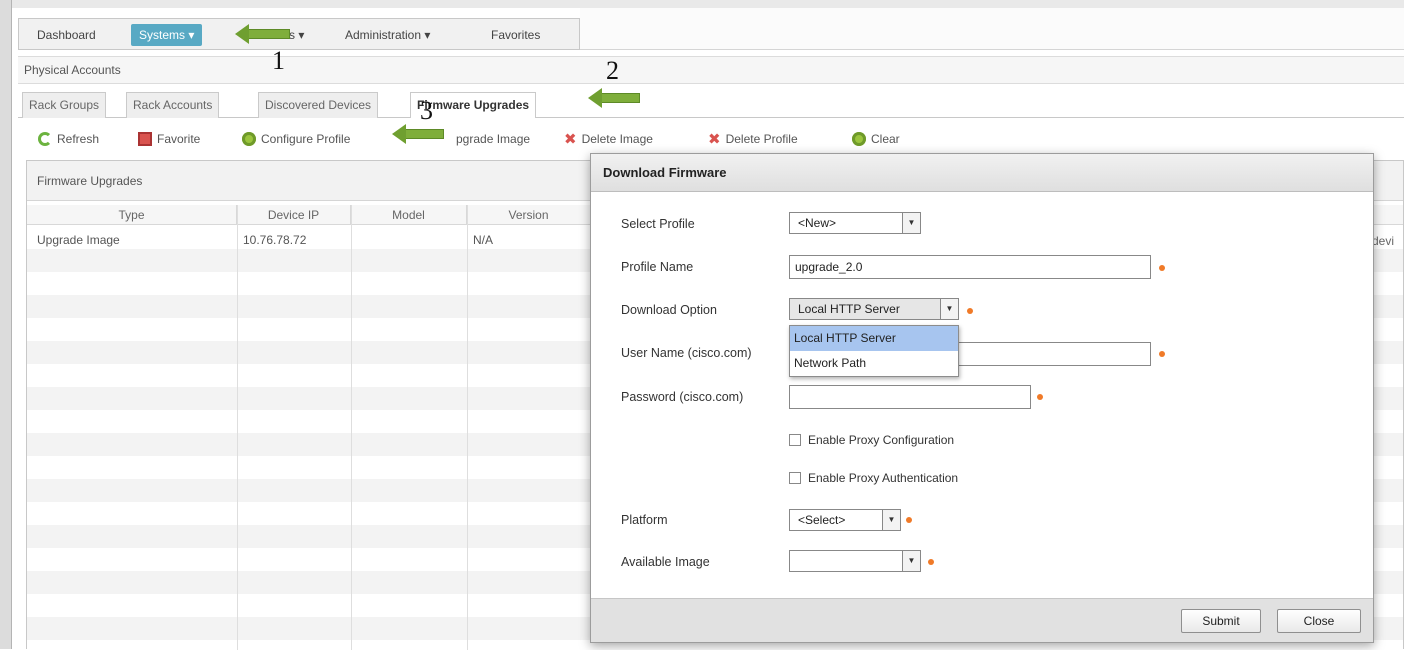  Describe the element at coordinates (644, 520) in the screenshot. I see `platform-label: Platform` at that location.